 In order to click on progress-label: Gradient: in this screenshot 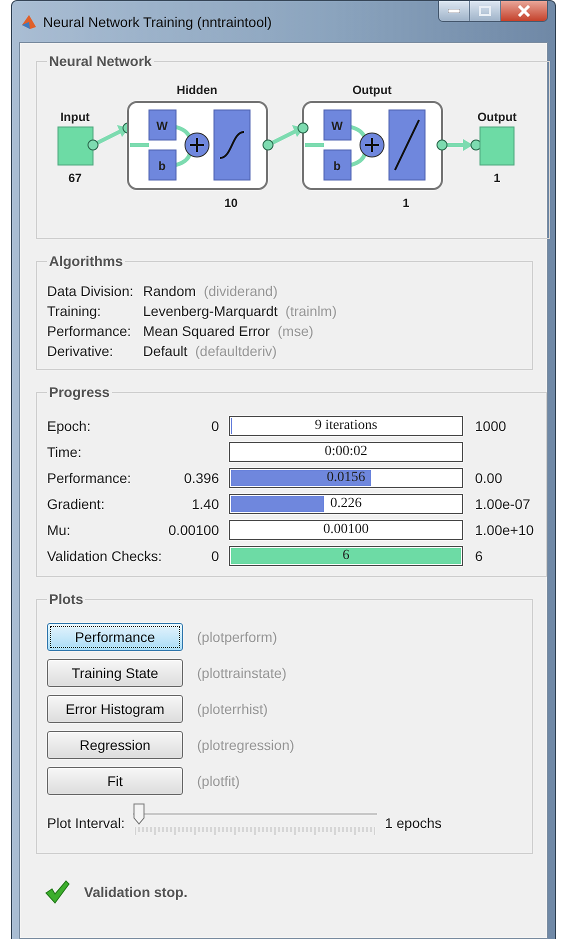, I will do `click(76, 504)`.